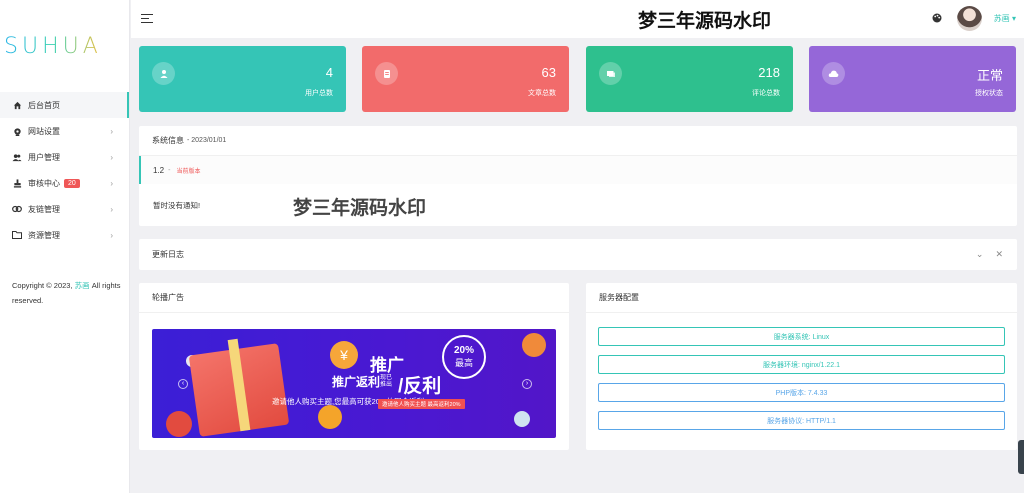 The image size is (1024, 493). I want to click on article-icon, so click(386, 73).